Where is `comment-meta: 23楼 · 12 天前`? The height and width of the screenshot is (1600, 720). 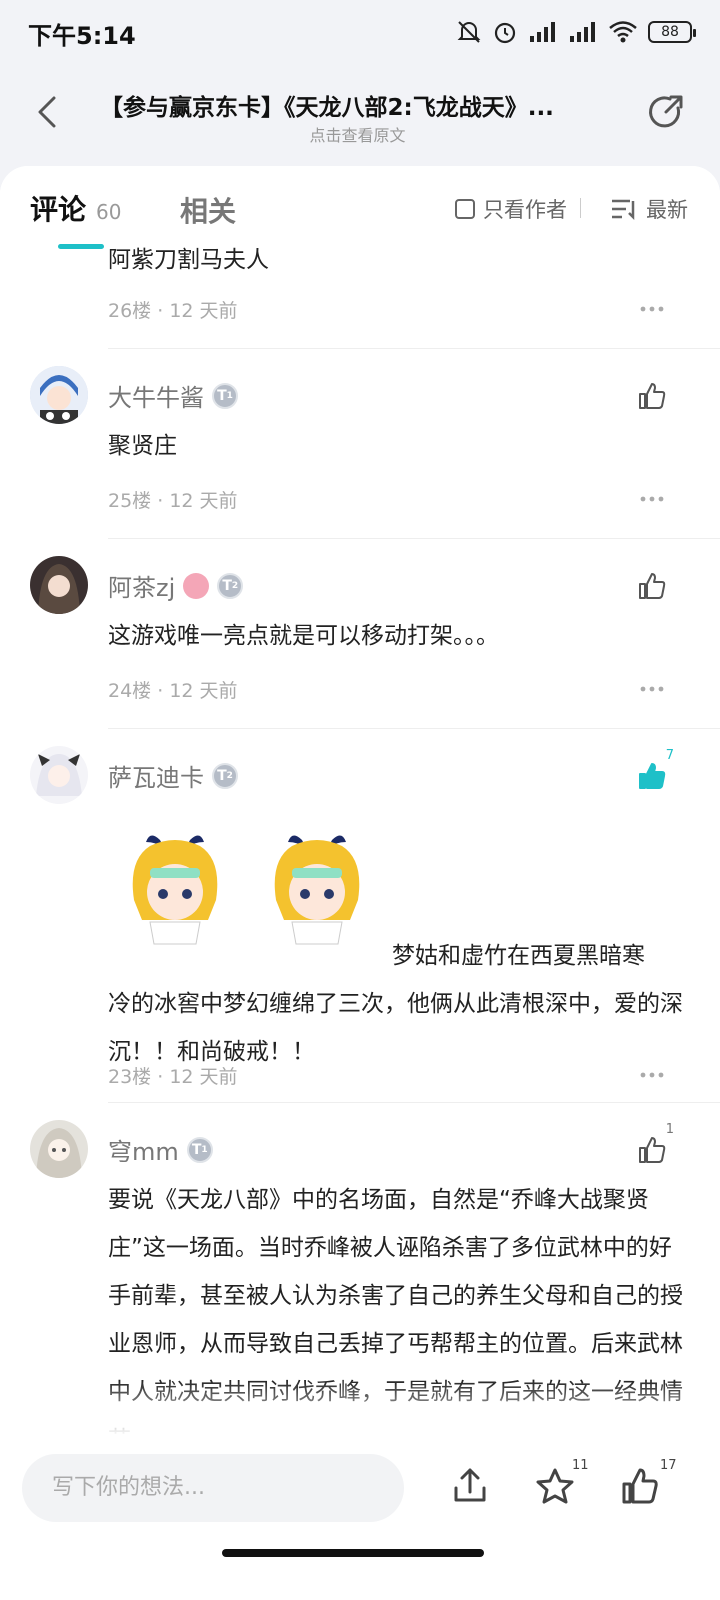
comment-meta: 23楼 · 12 天前 is located at coordinates (173, 1077).